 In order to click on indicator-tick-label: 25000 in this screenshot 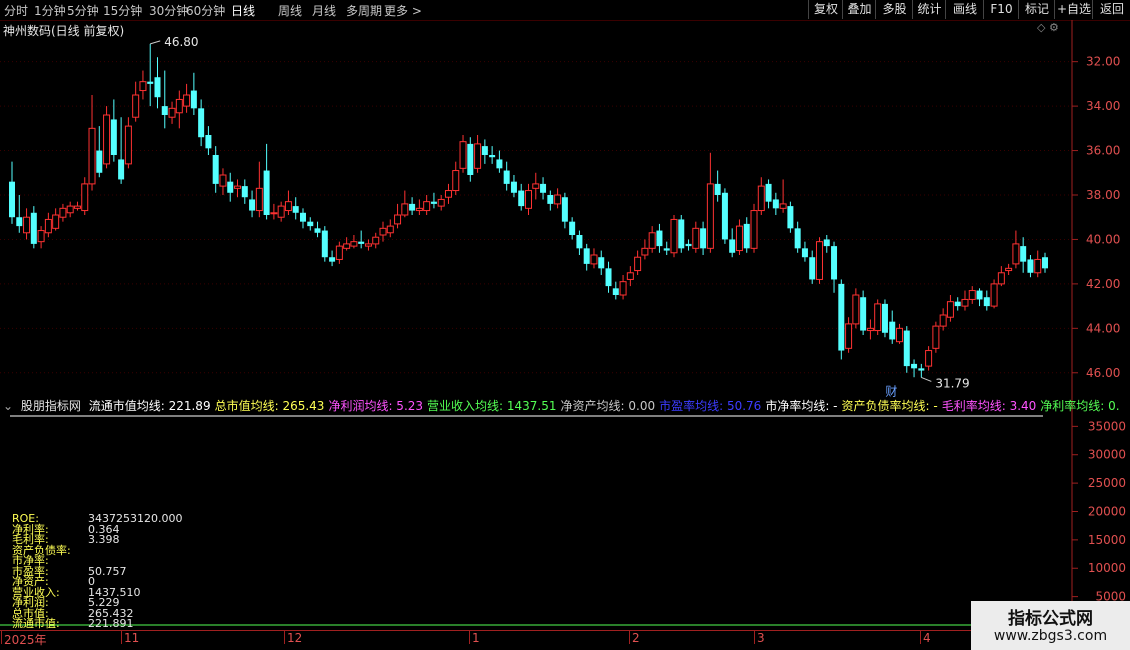, I will do `click(1107, 483)`.